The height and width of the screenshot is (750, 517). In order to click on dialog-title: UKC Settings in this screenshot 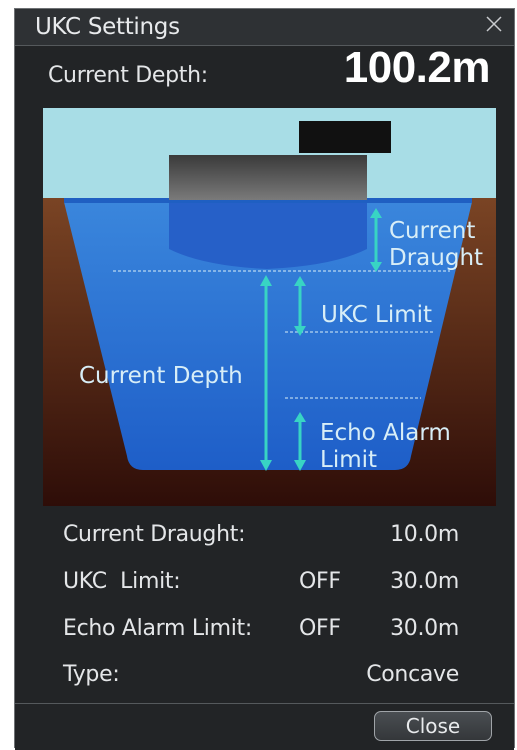, I will do `click(107, 27)`.